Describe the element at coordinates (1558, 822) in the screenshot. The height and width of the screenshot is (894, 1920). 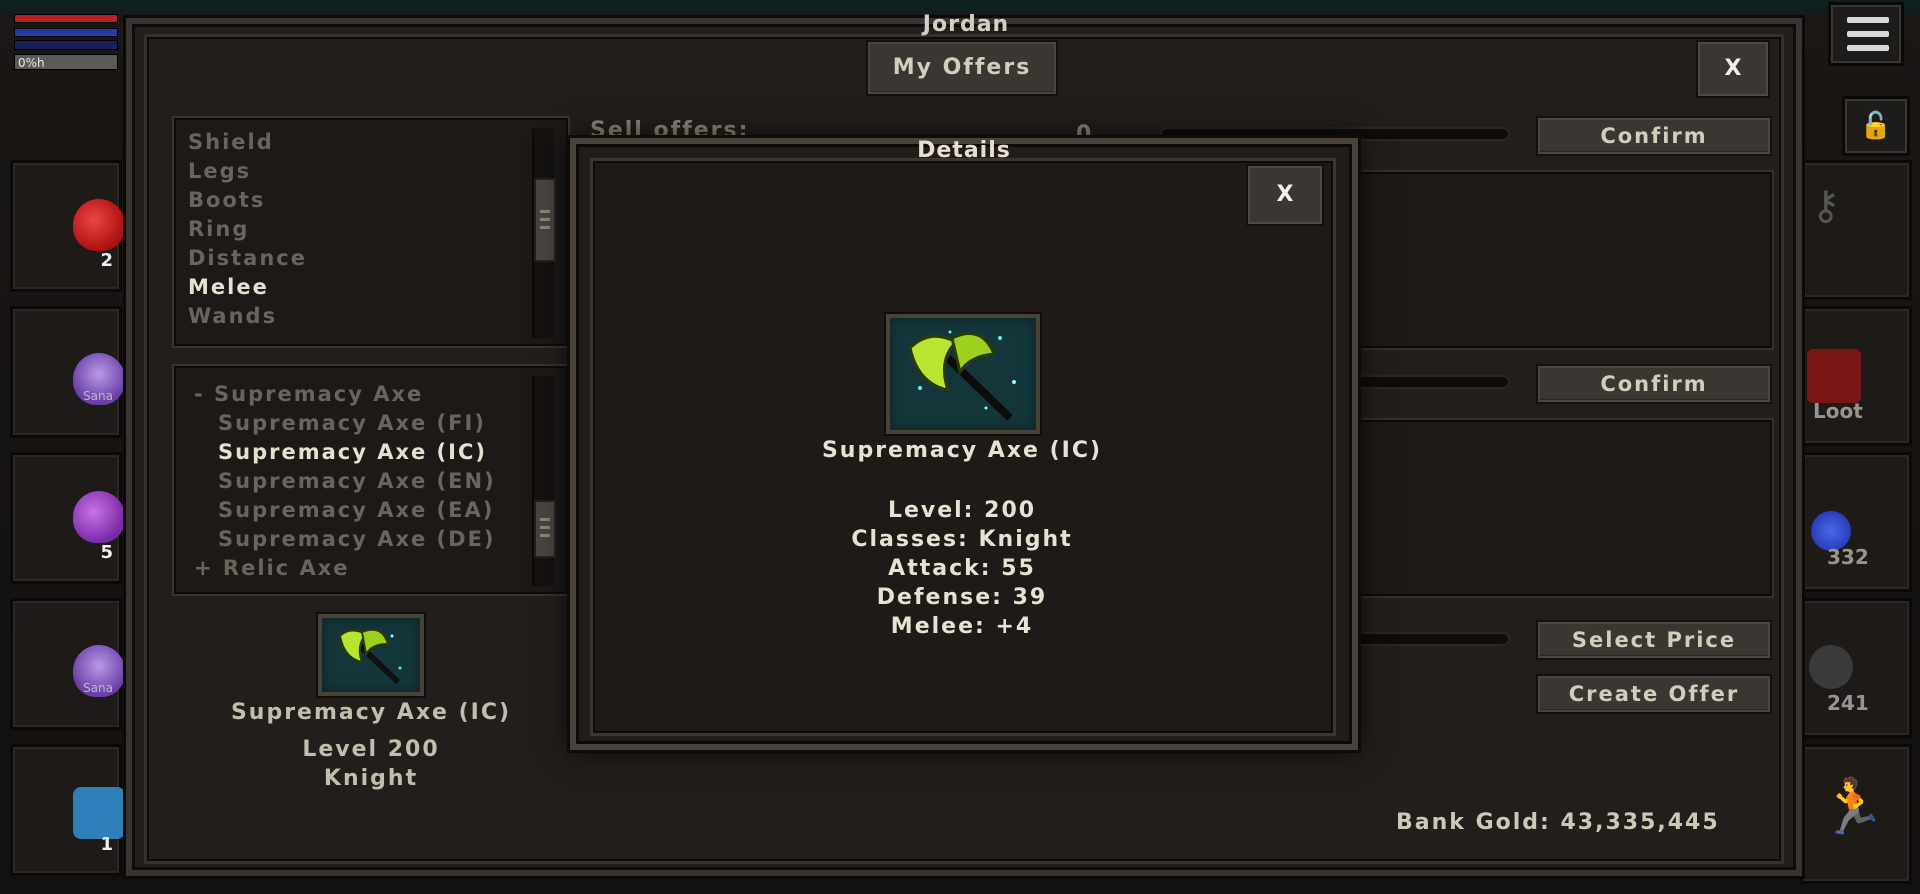
I see `bank-gold: Bank Gold: 43,335,445` at that location.